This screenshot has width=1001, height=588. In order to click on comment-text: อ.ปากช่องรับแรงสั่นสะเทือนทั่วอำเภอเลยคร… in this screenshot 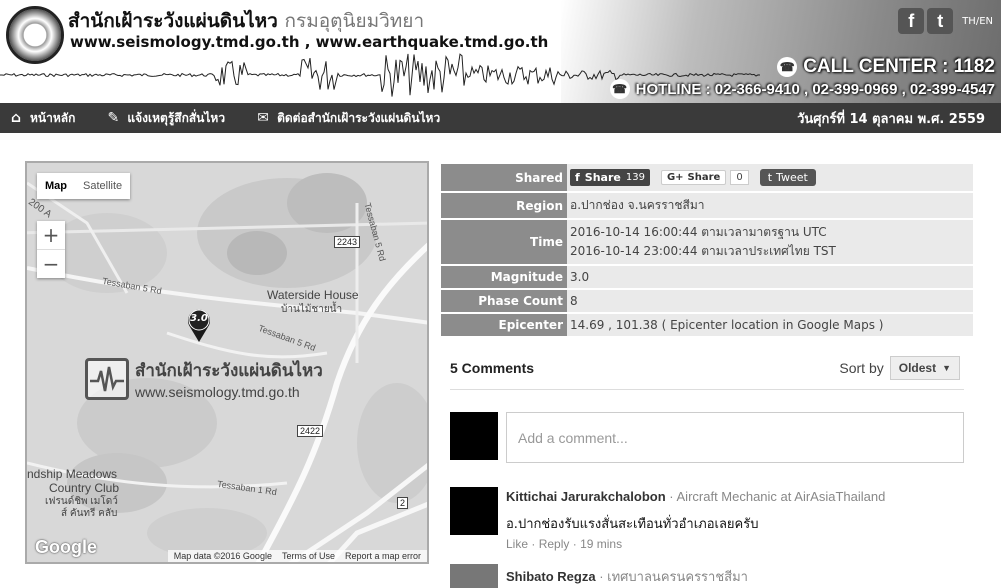, I will do `click(632, 524)`.